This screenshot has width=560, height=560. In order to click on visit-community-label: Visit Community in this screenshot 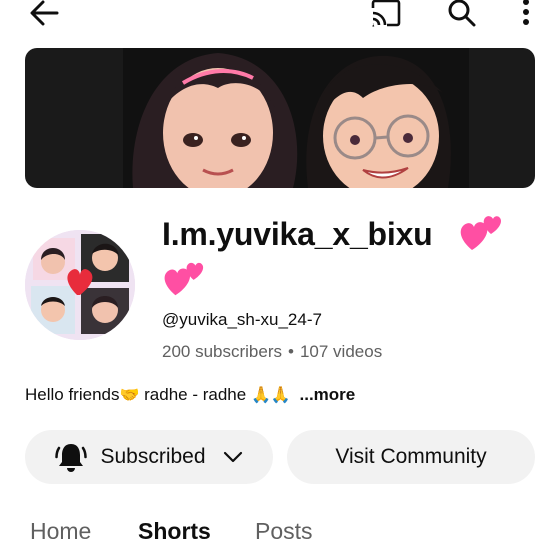, I will do `click(411, 456)`.